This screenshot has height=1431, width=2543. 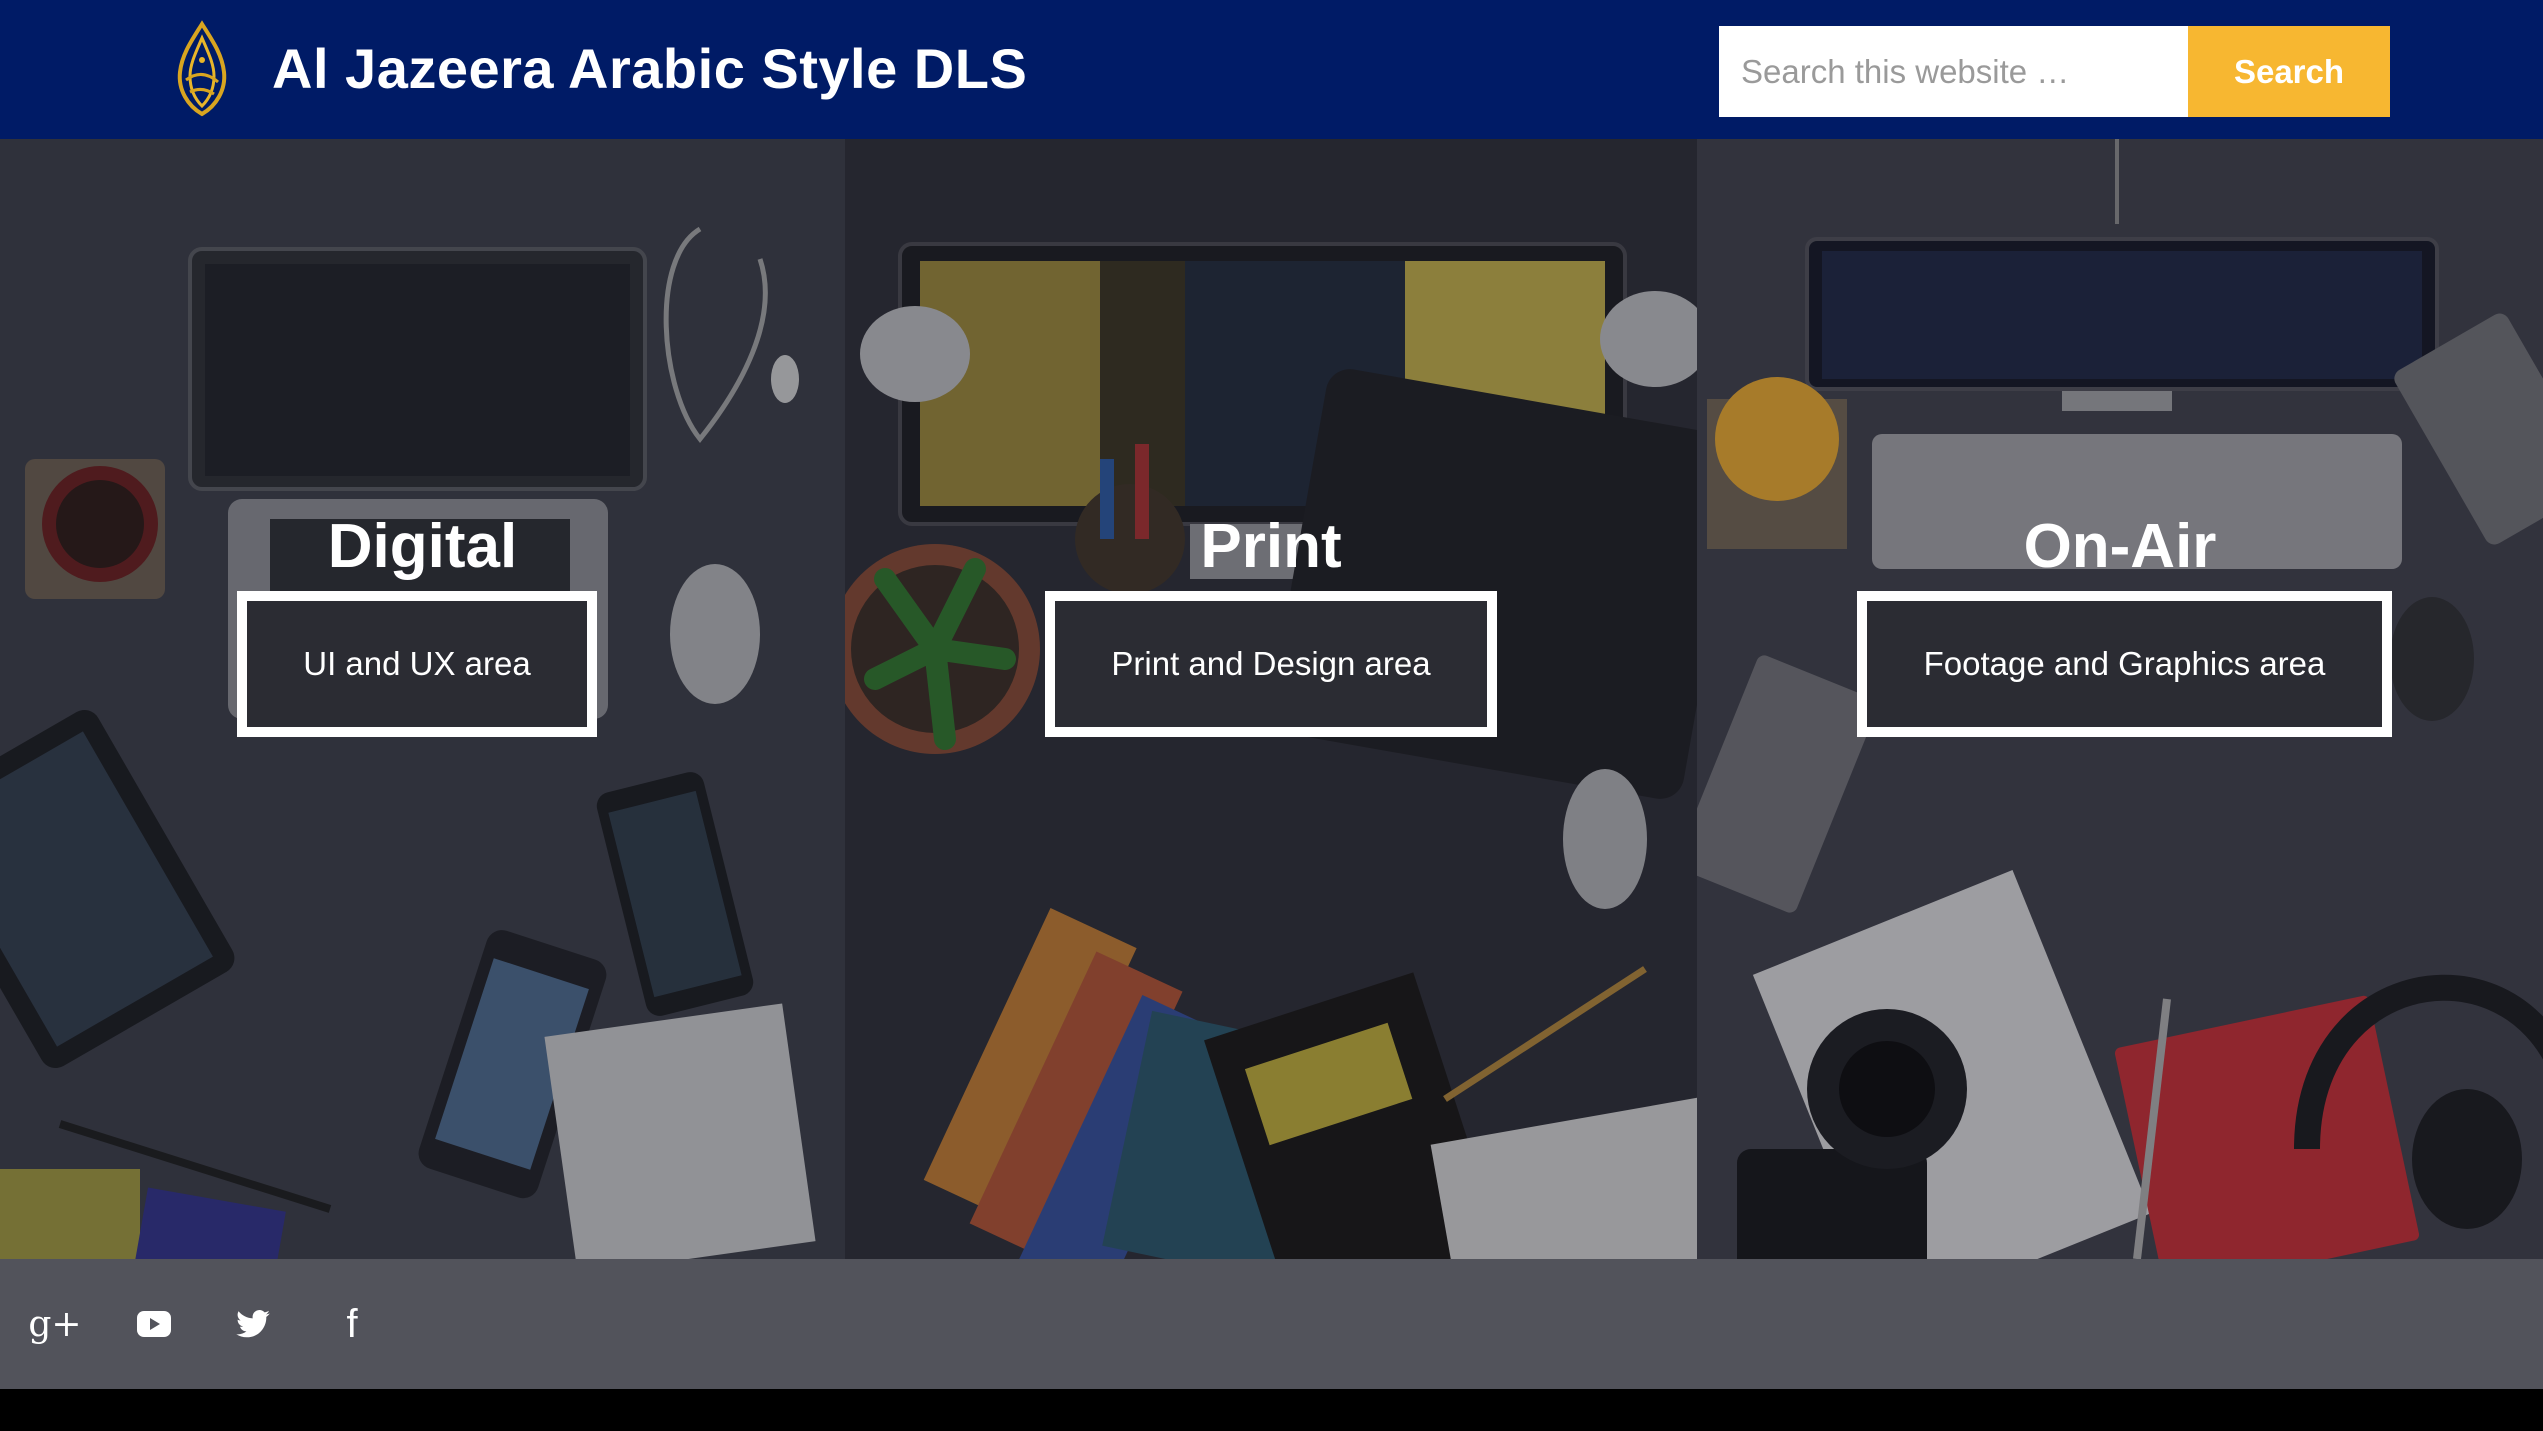 I want to click on al-jazeera-logo-icon, so click(x=202, y=69).